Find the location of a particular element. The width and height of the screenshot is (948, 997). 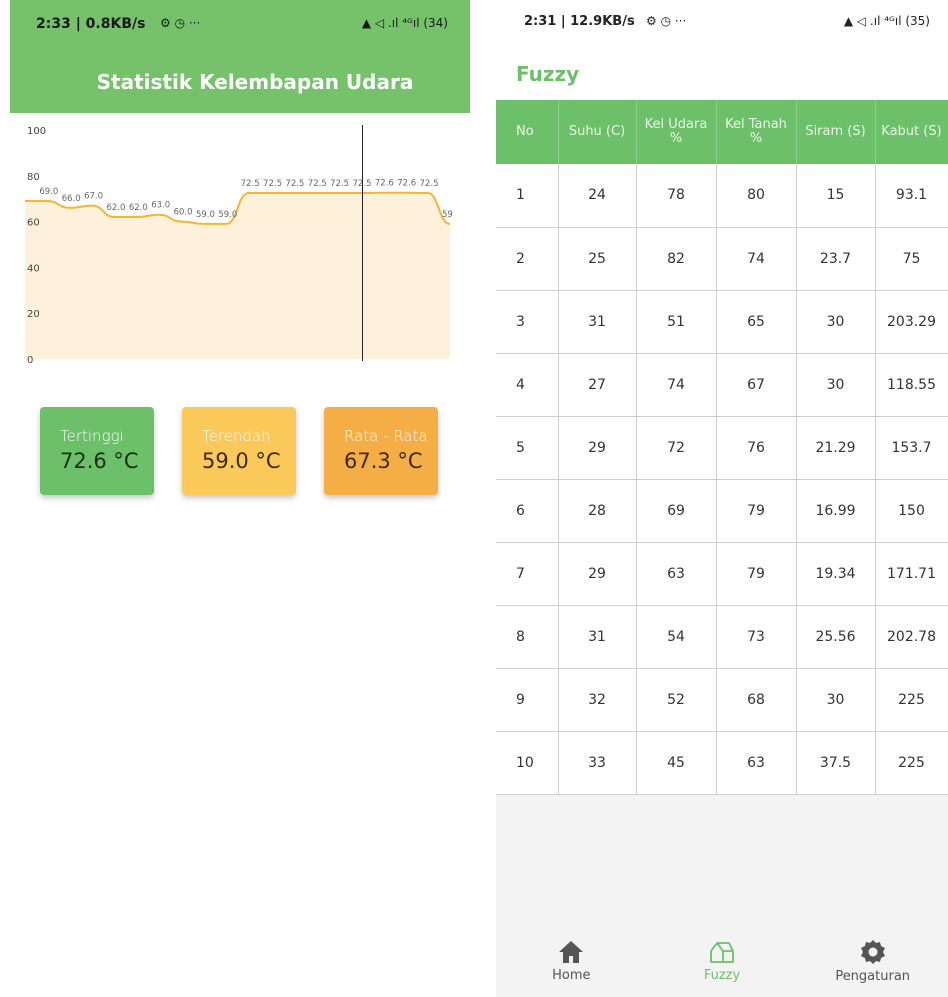

table-row: 1 24 78 80 15 93.1 is located at coordinates (722, 196).